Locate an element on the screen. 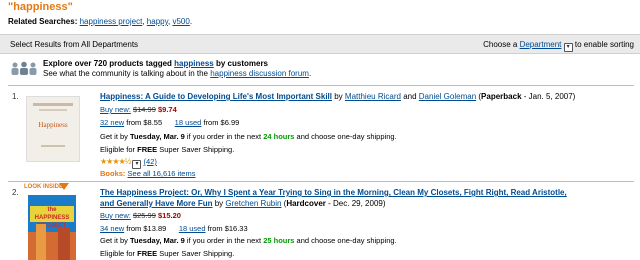 This screenshot has height=260, width=640. star-rating-icon: ★★★★½ is located at coordinates (115, 161).